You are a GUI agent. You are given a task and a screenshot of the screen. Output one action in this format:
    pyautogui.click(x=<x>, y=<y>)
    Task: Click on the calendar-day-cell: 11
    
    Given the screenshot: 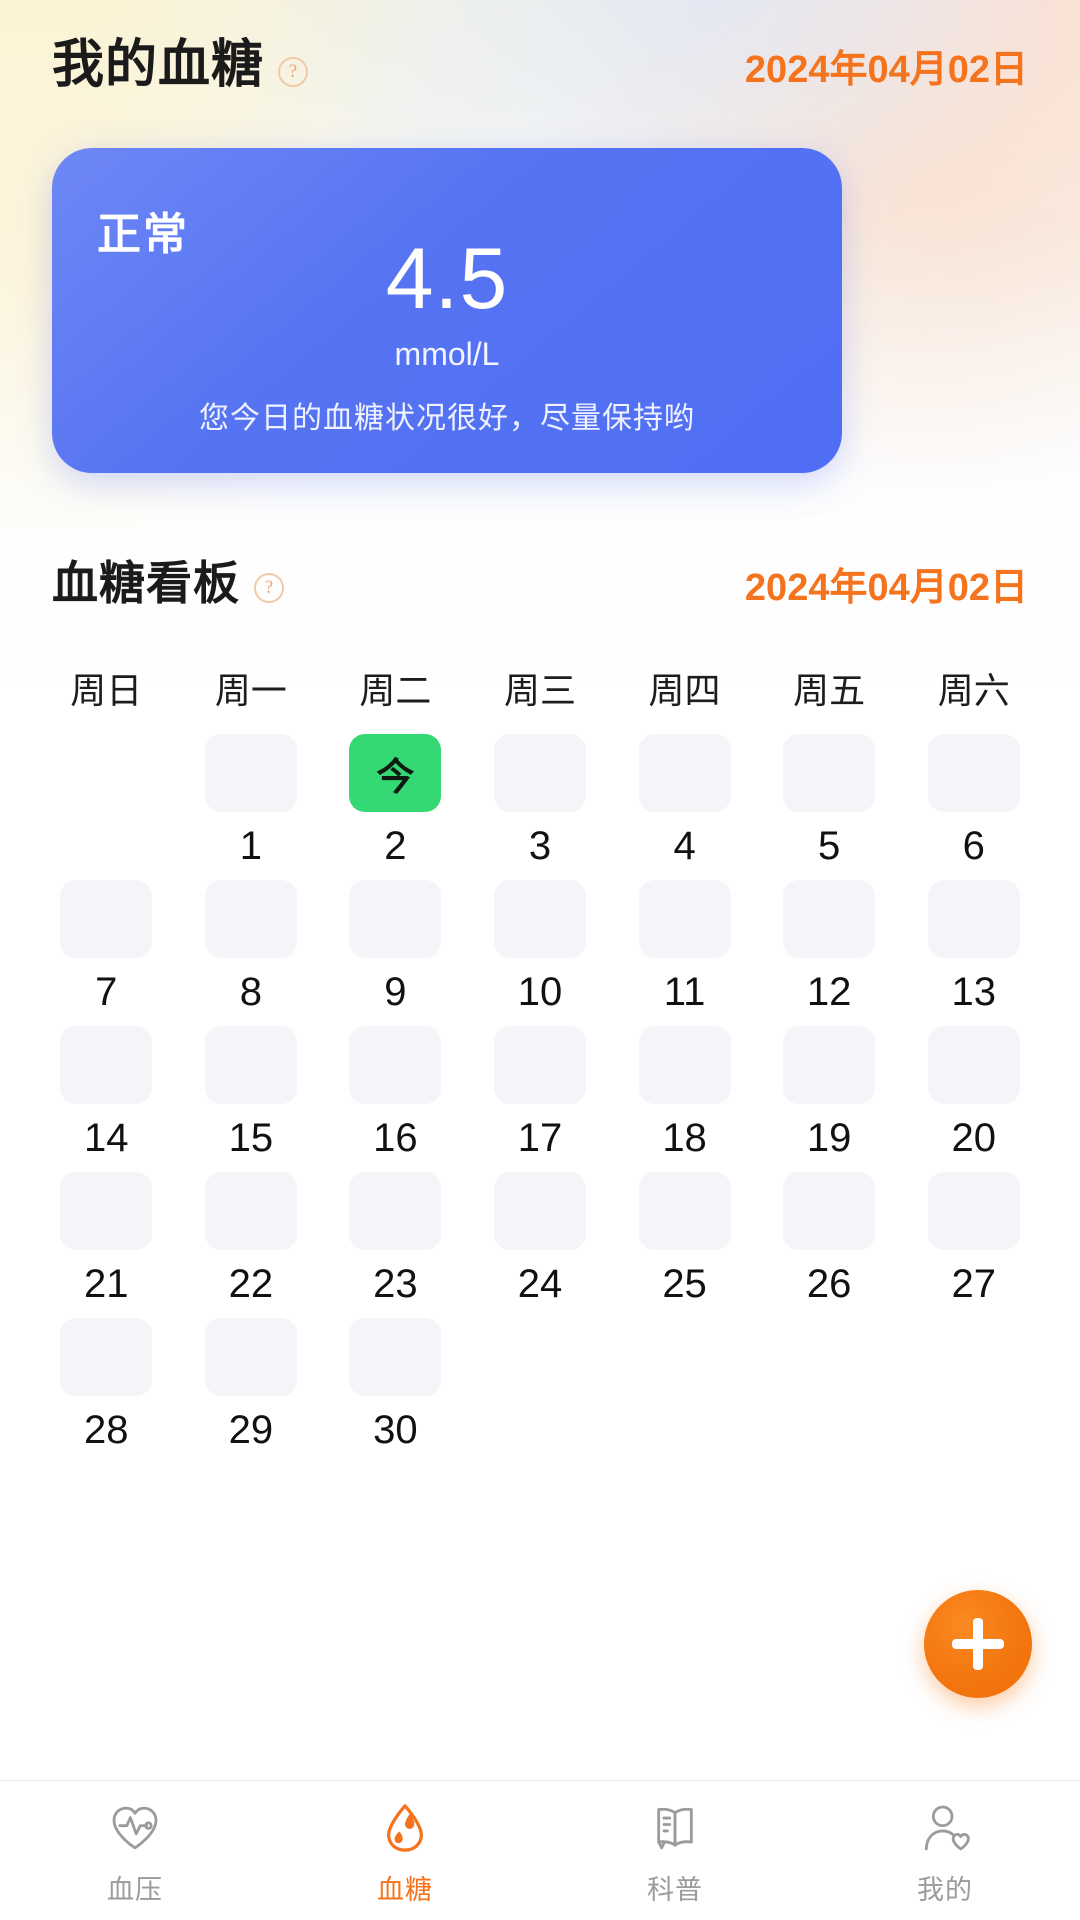 What is the action you would take?
    pyautogui.click(x=684, y=951)
    